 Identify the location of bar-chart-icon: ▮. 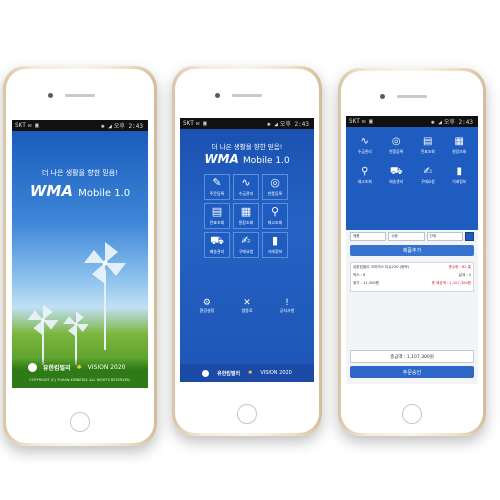
(459, 171).